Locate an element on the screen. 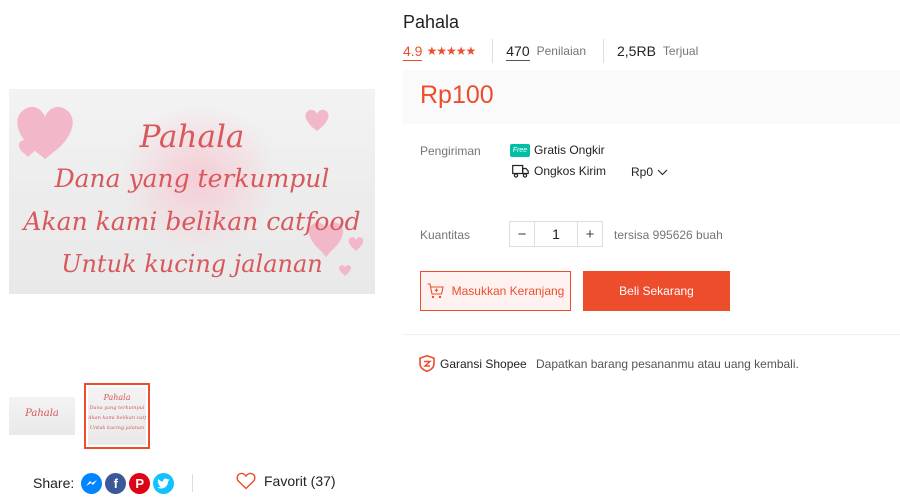 This screenshot has height=503, width=900. facebook-icon: f is located at coordinates (116, 483).